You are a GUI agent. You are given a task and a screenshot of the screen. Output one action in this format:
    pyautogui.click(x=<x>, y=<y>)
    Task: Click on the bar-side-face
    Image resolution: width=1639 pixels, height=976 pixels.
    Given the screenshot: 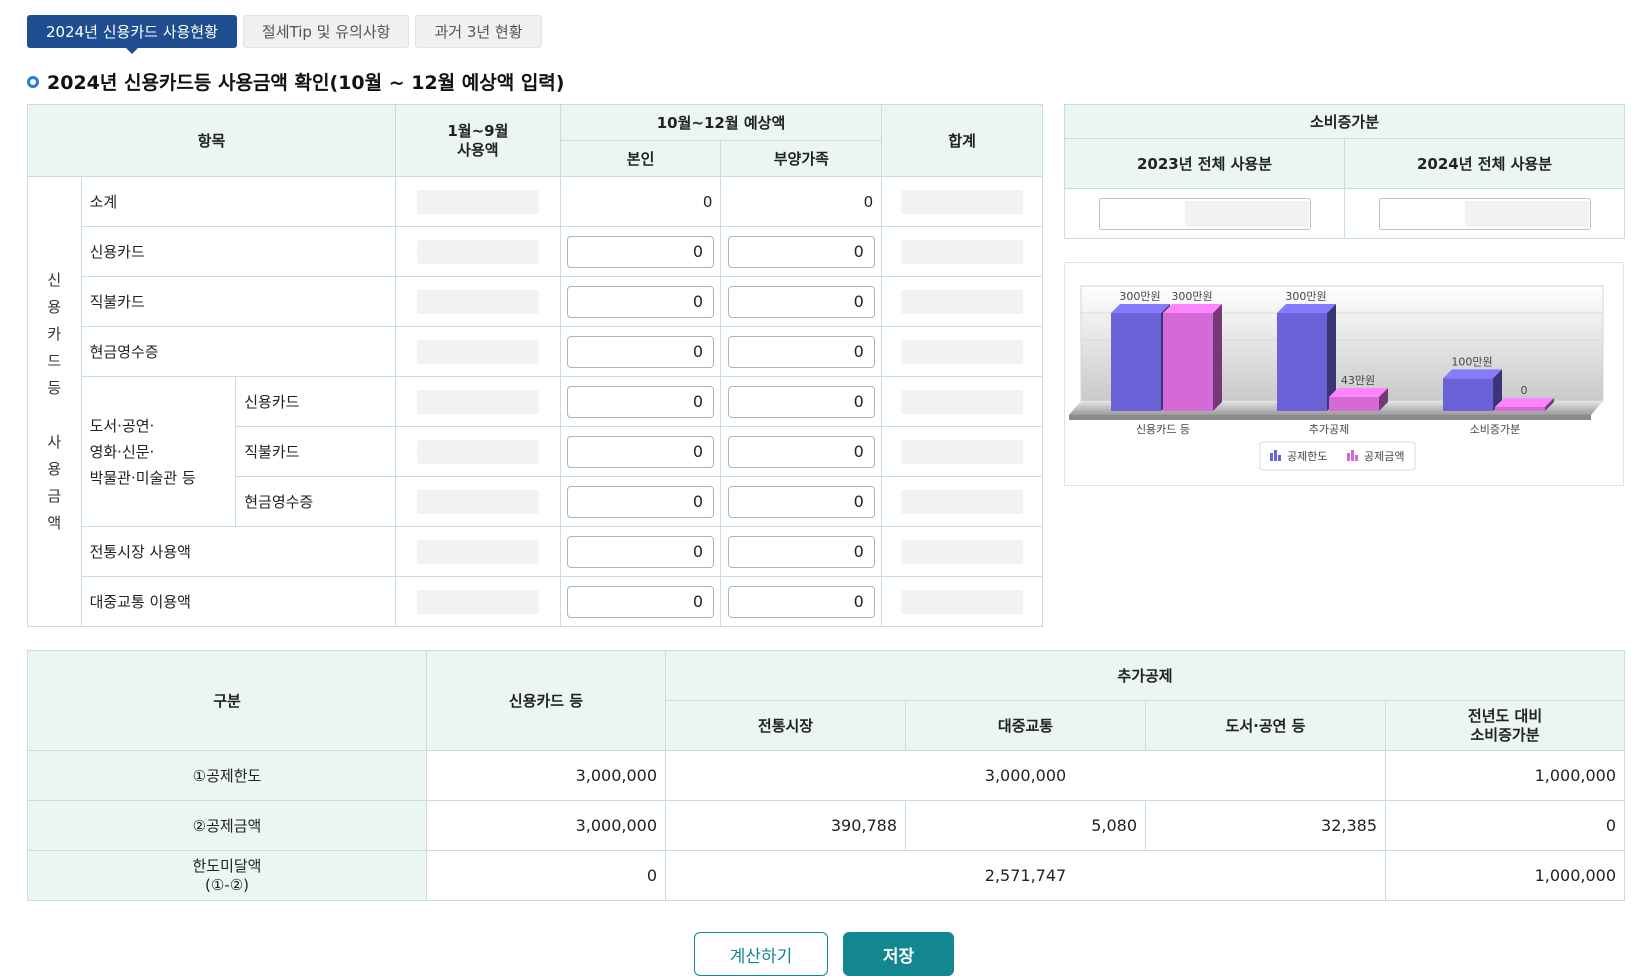 What is the action you would take?
    pyautogui.click(x=1217, y=357)
    